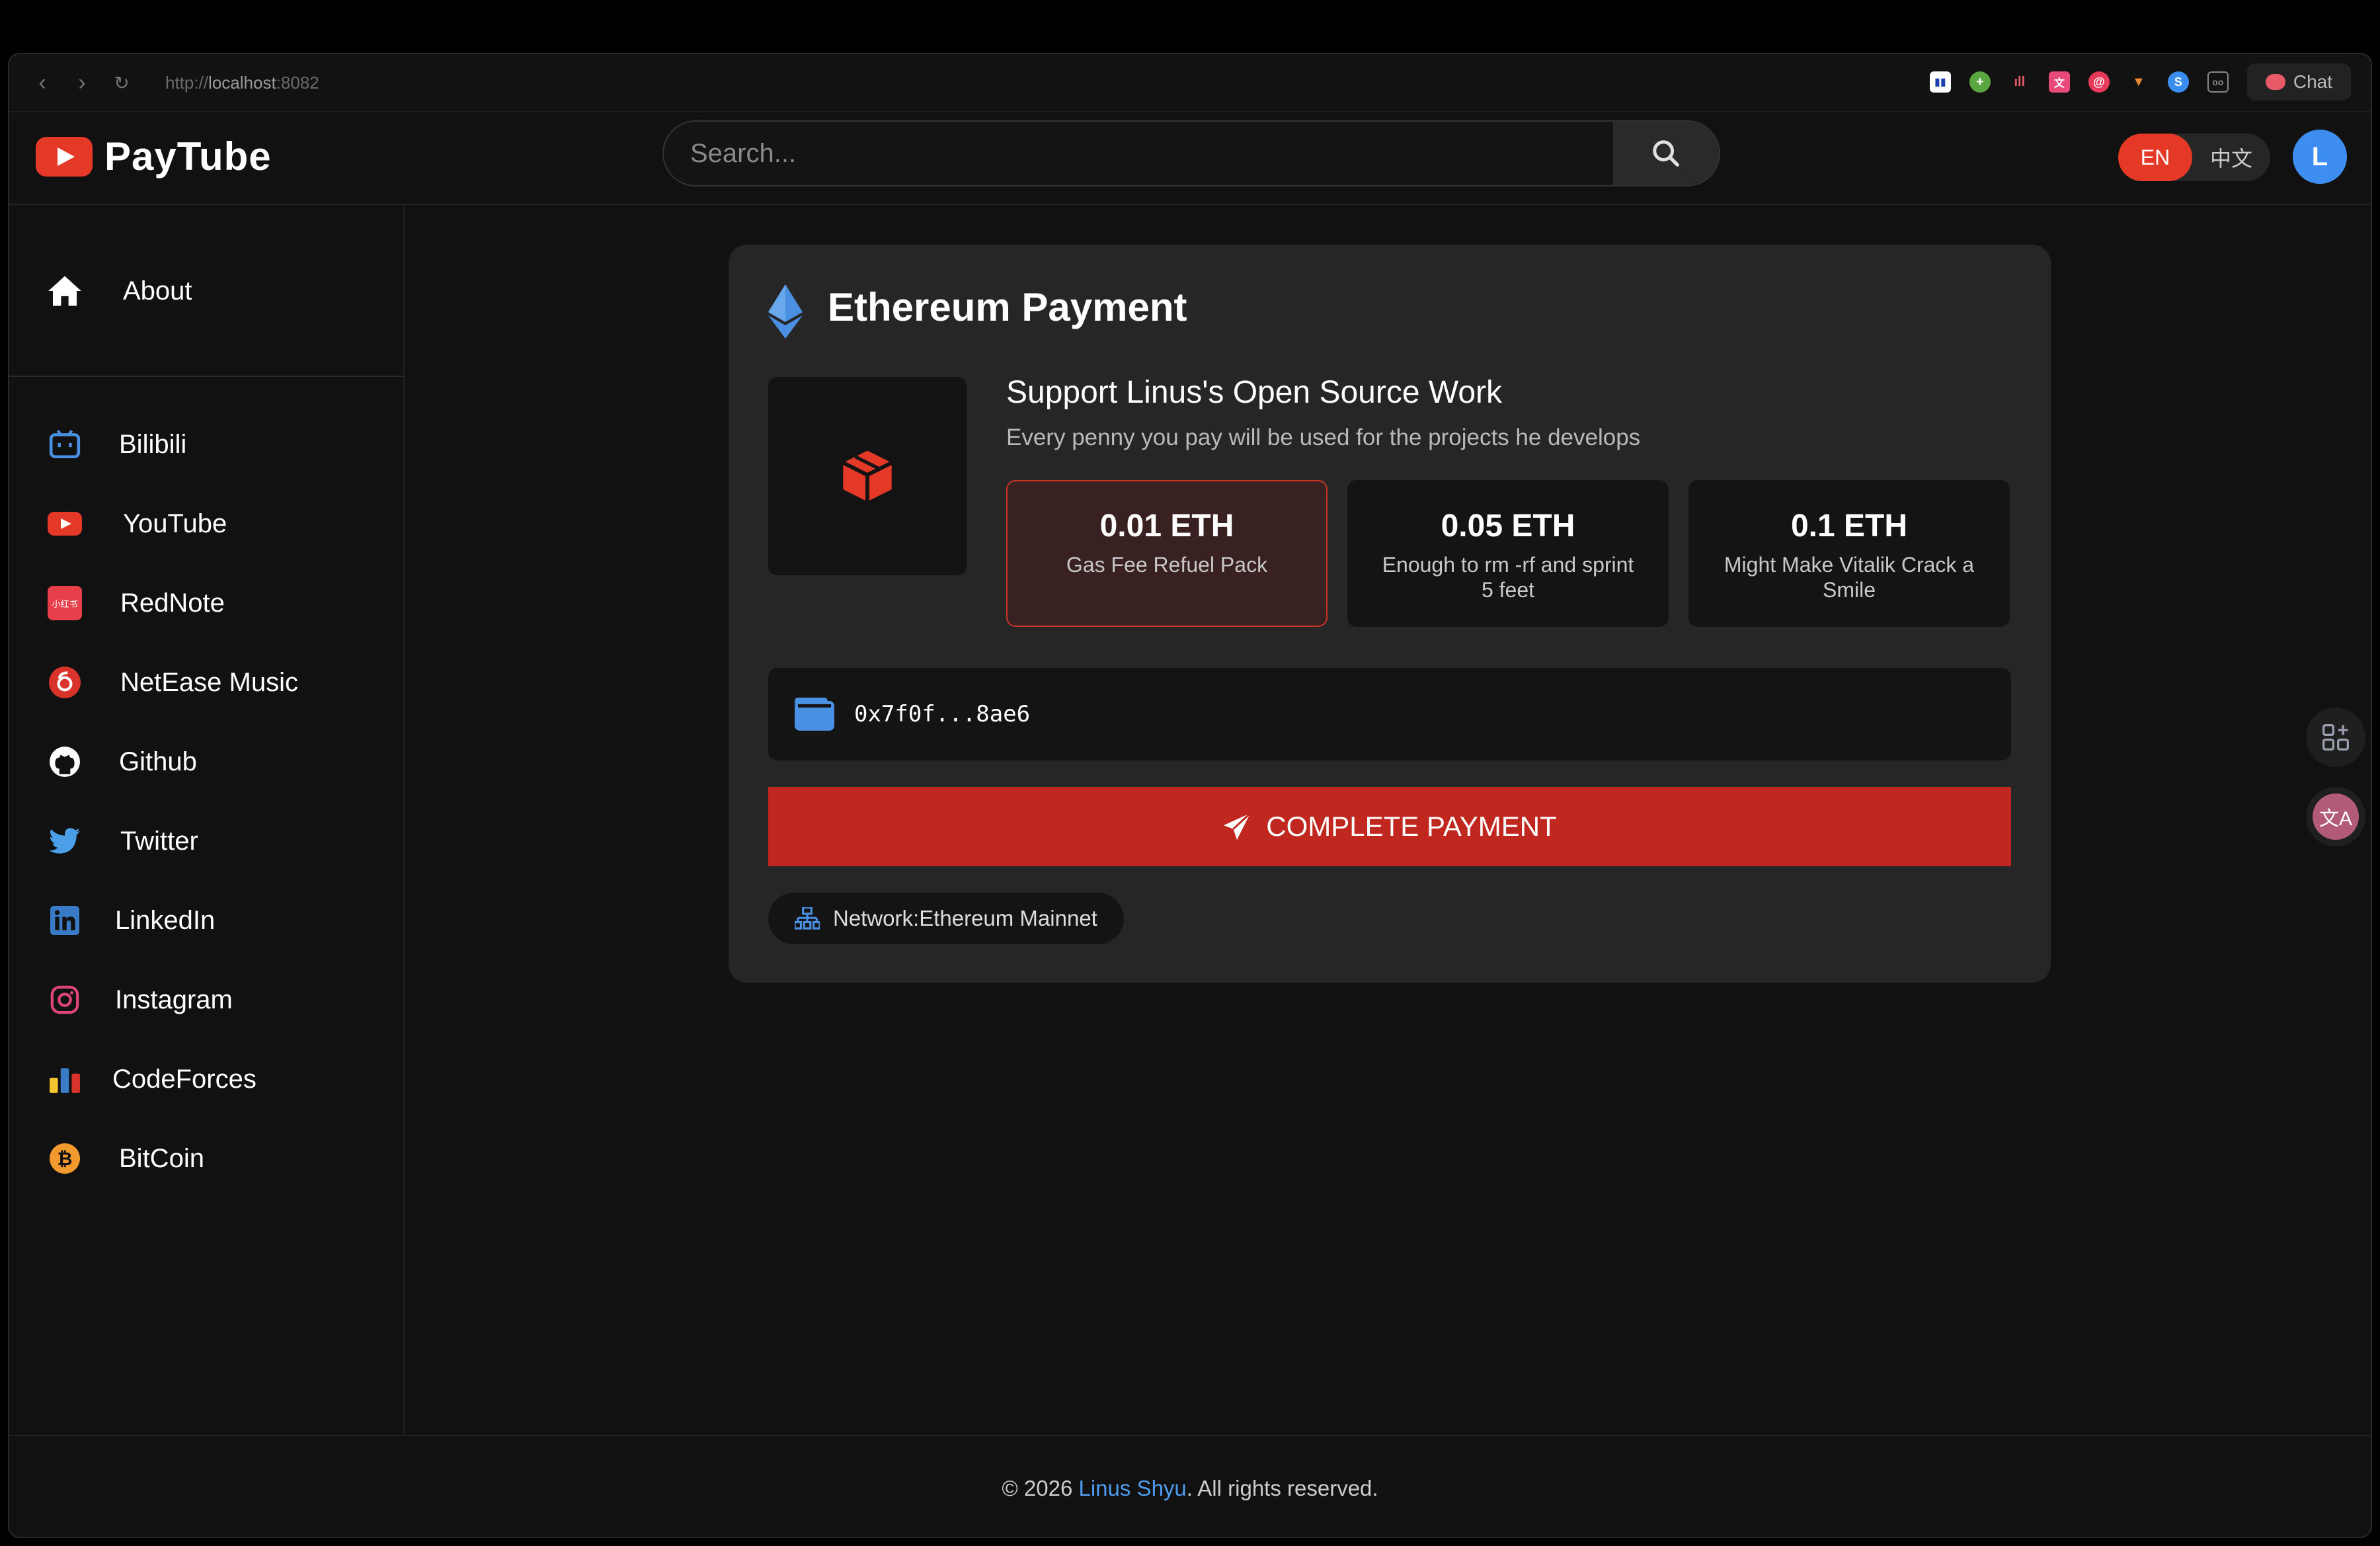  Describe the element at coordinates (1138, 153) in the screenshot. I see `search-input` at that location.